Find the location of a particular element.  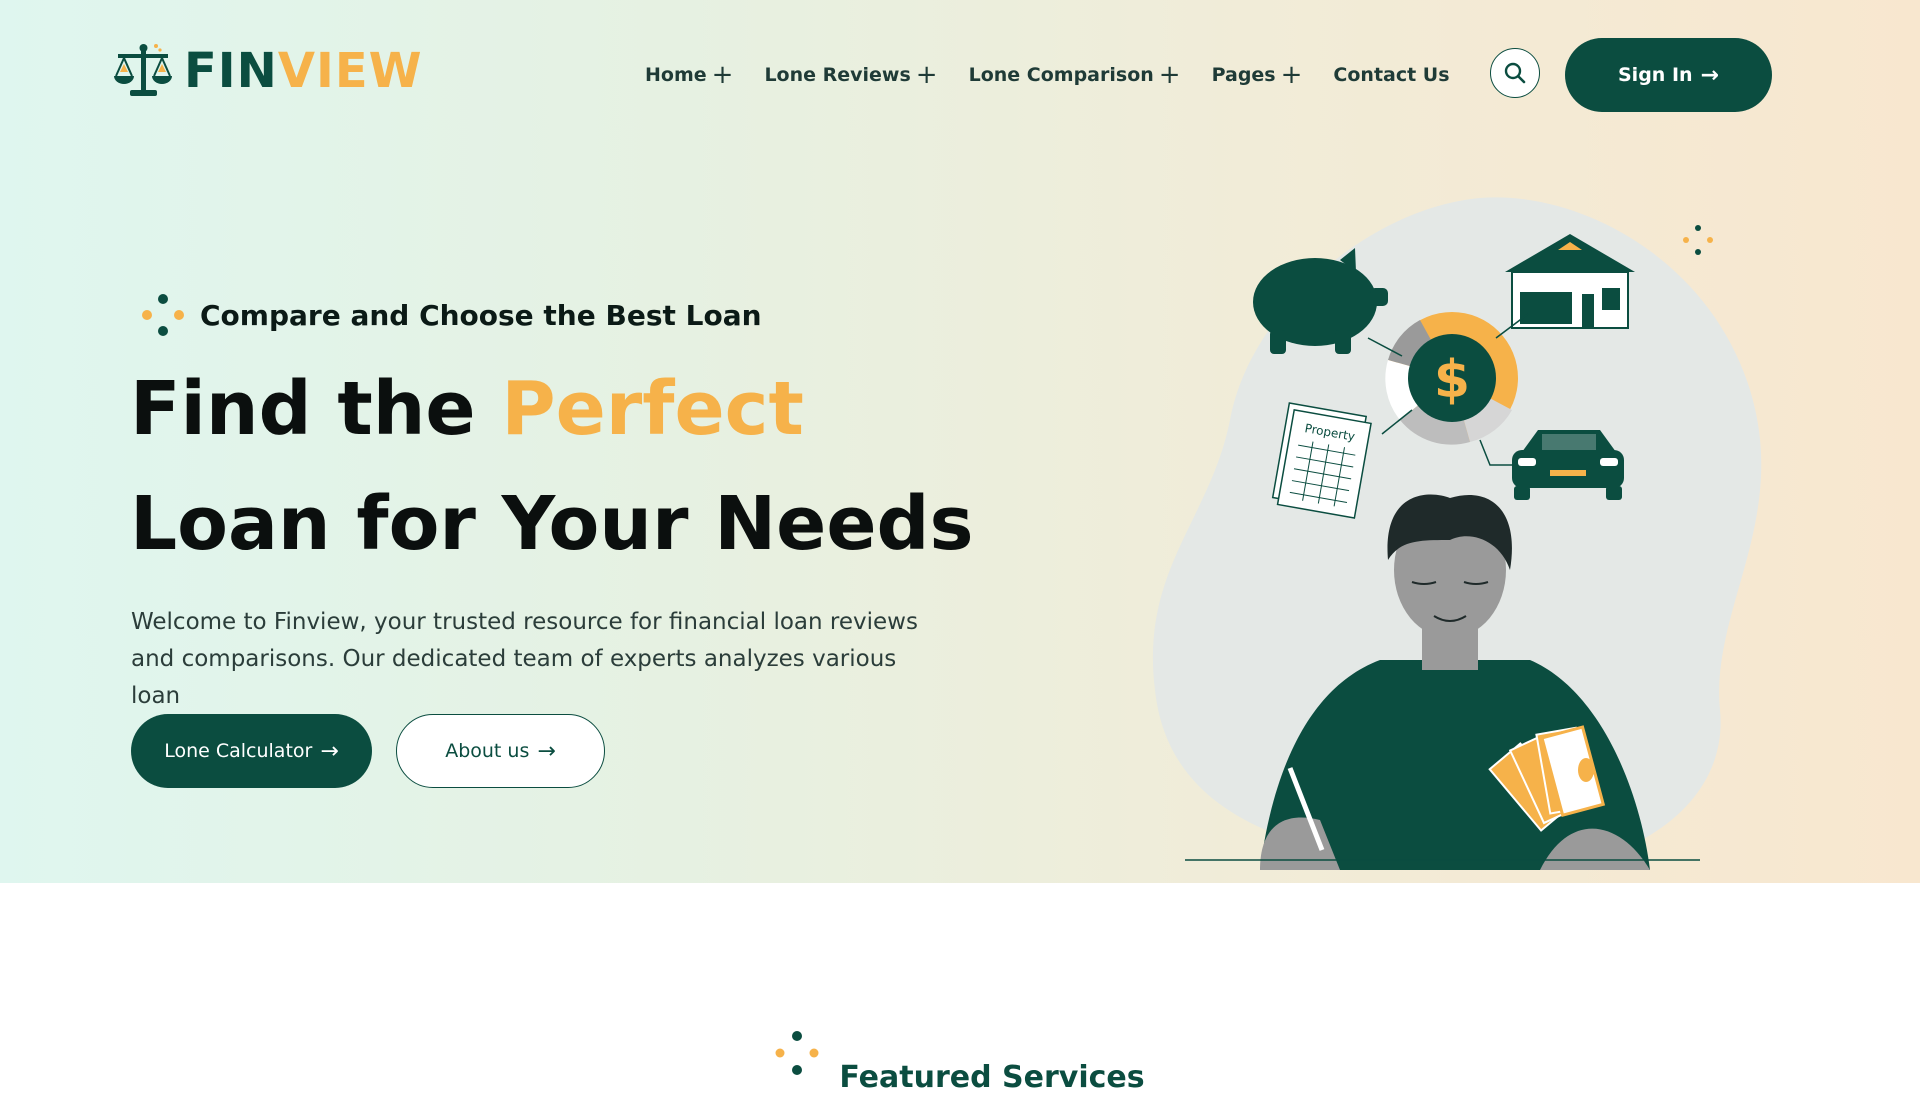

loan-calculator-label: Lone Calculator is located at coordinates (238, 751).